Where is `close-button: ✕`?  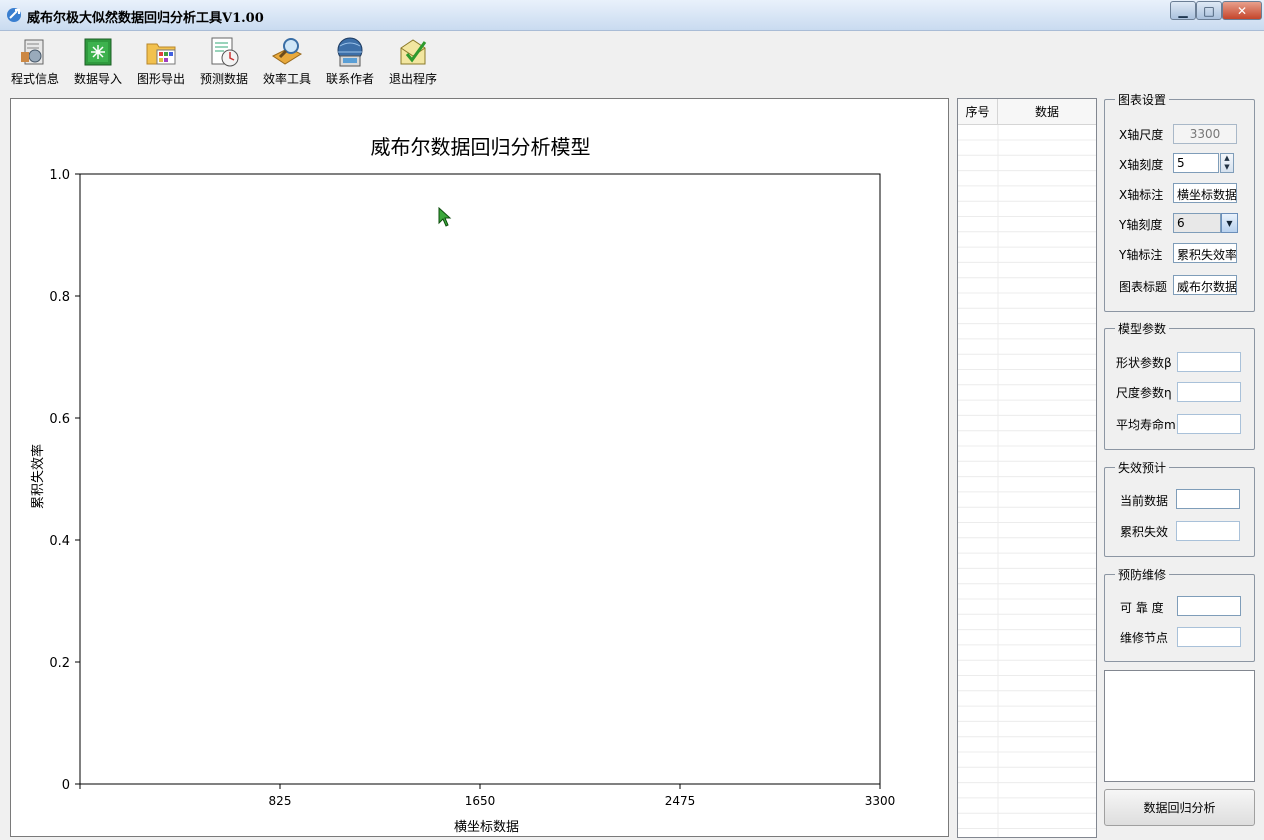
close-button: ✕ is located at coordinates (1242, 10).